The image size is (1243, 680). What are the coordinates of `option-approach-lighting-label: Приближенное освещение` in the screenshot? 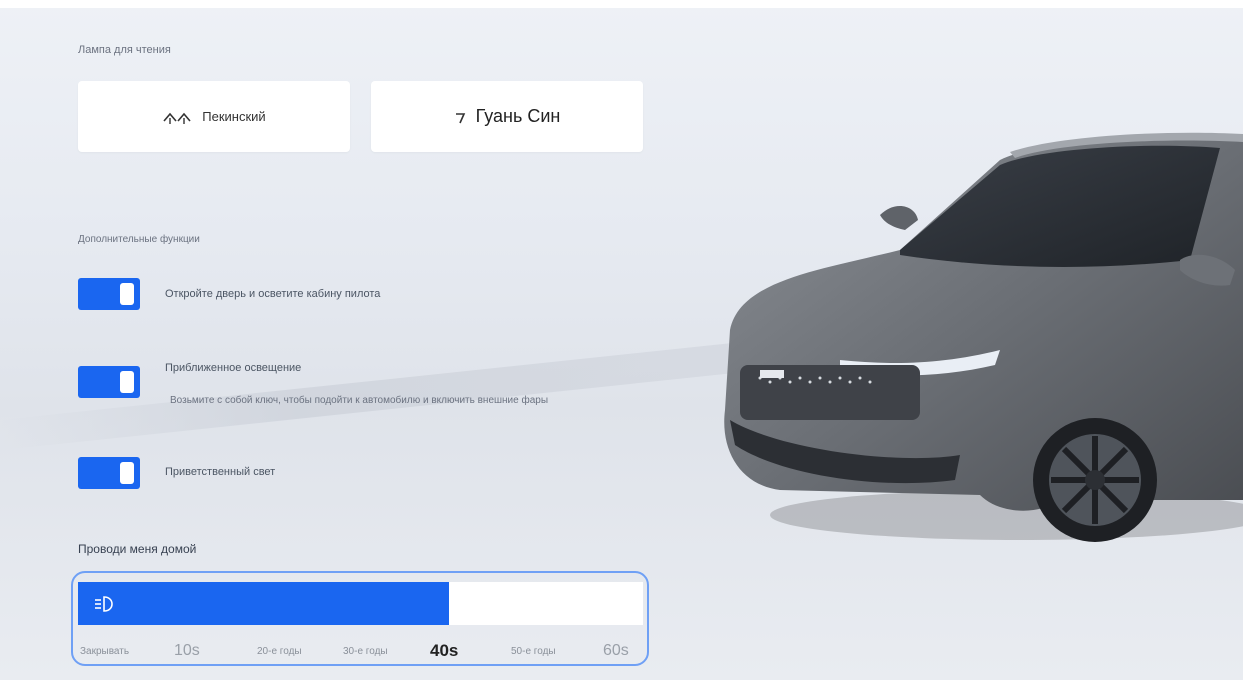 It's located at (233, 368).